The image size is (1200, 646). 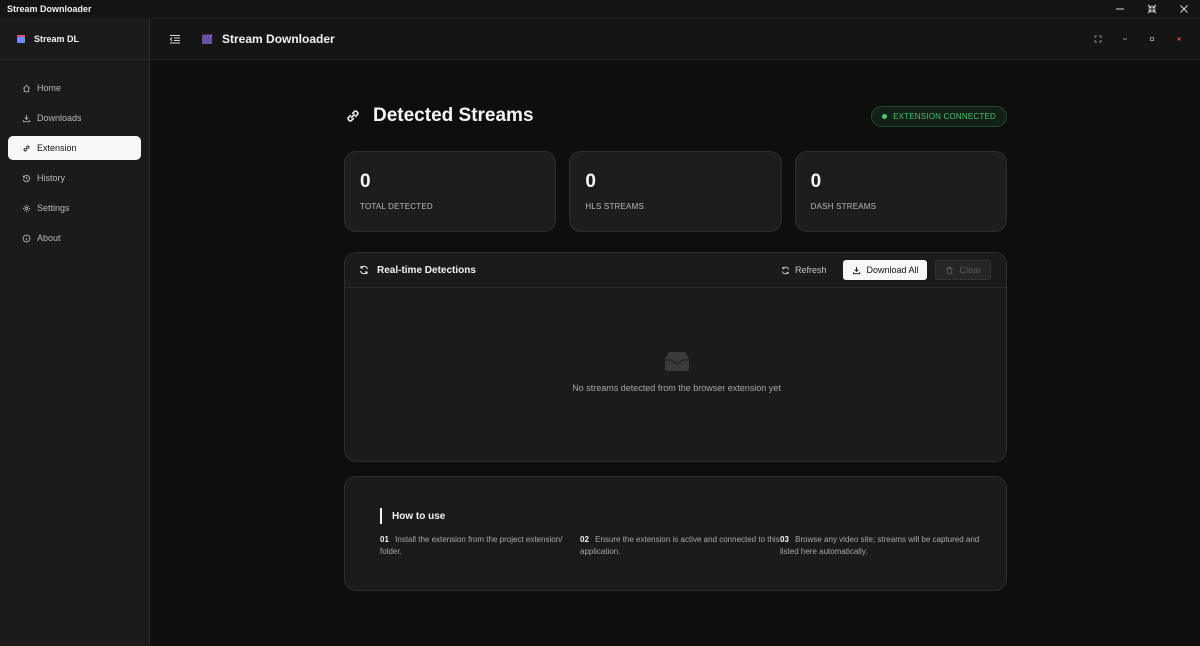 I want to click on download-all-button: Download All, so click(x=885, y=270).